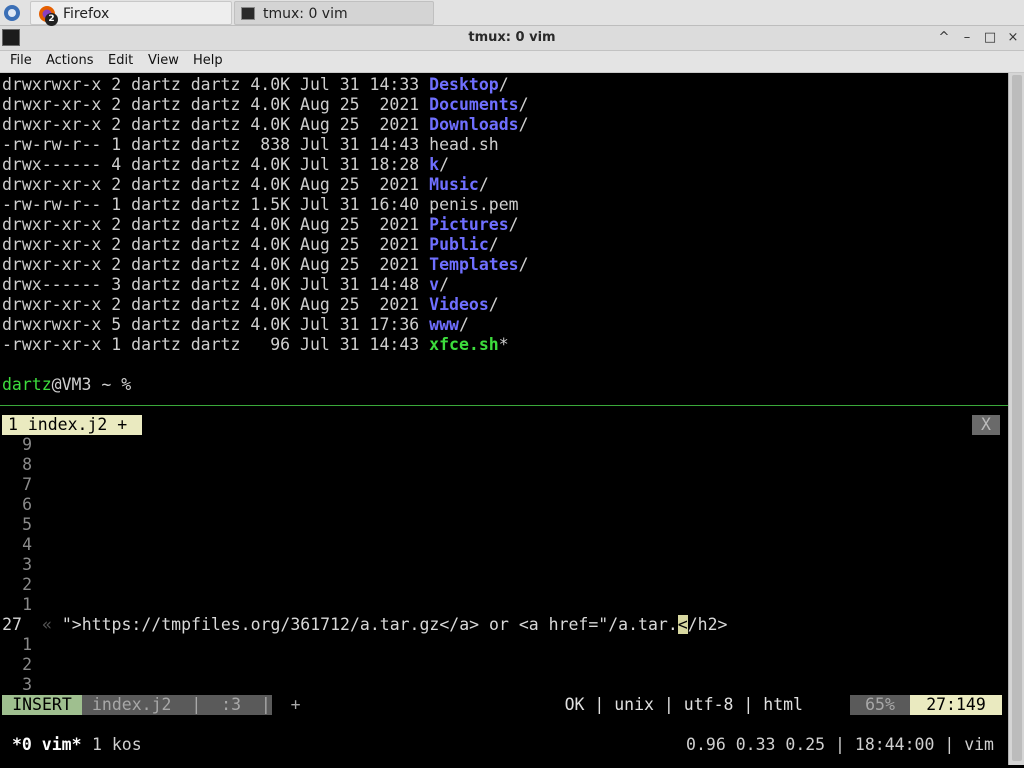  What do you see at coordinates (12, 13) in the screenshot?
I see `applications-menu-icon` at bounding box center [12, 13].